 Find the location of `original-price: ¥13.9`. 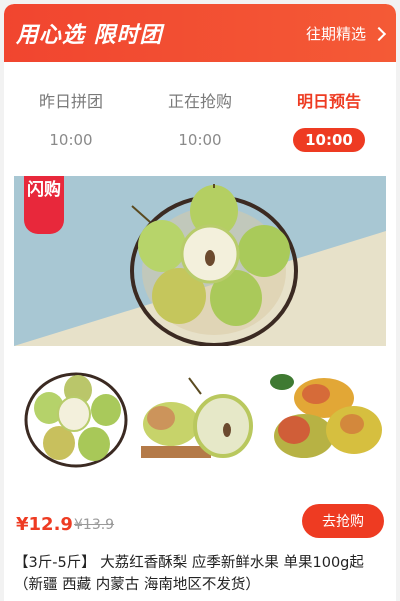

original-price: ¥13.9 is located at coordinates (94, 525).